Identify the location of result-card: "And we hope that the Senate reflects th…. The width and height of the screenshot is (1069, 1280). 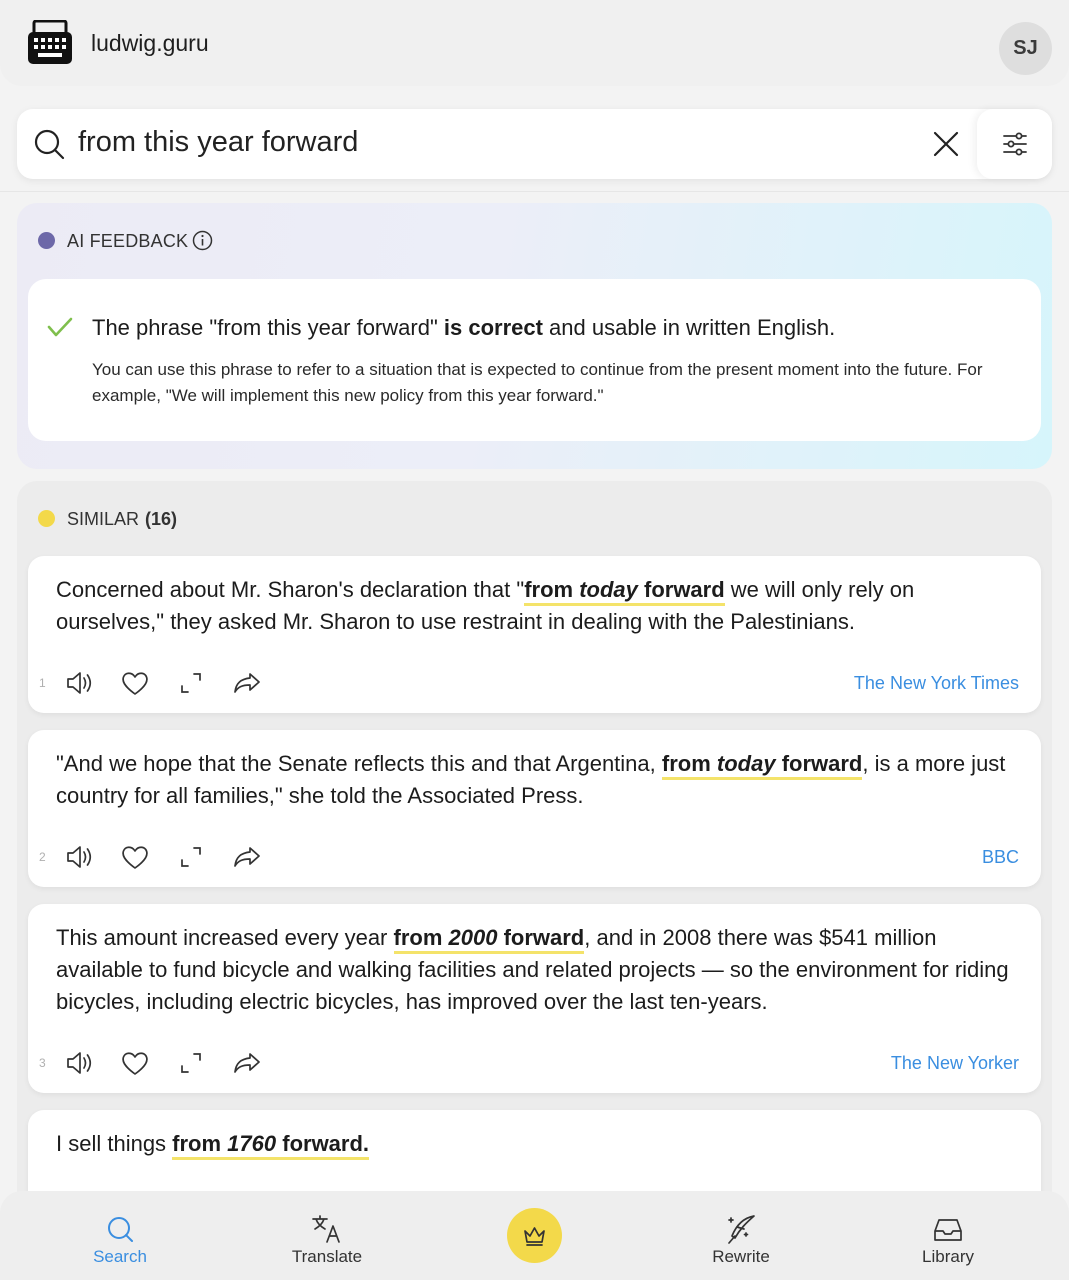
(534, 808).